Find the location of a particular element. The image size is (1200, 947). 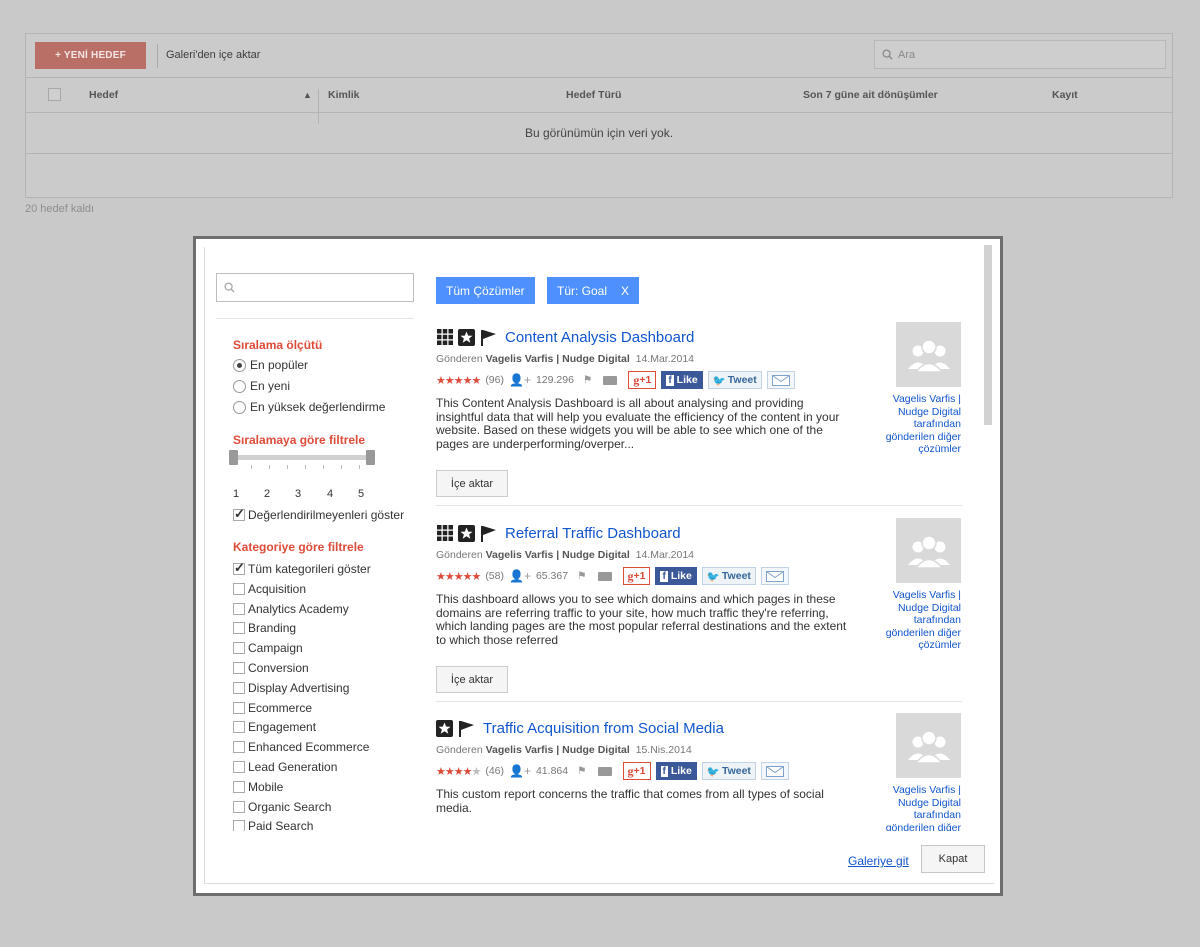

select-all-checkbox is located at coordinates (54, 94).